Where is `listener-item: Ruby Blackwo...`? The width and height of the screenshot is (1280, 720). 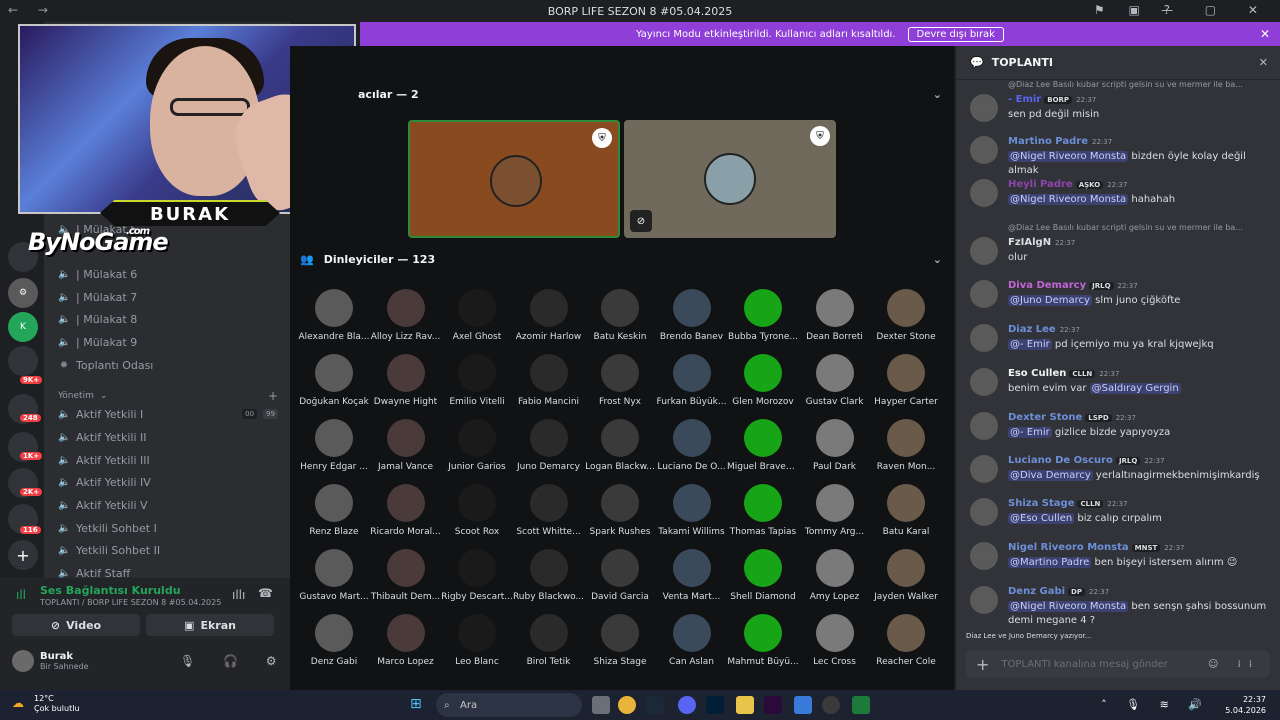
listener-item: Ruby Blackwo... is located at coordinates (549, 575).